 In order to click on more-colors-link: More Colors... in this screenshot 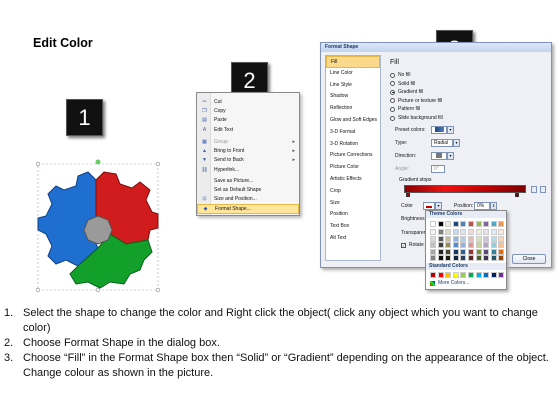, I will do `click(453, 283)`.